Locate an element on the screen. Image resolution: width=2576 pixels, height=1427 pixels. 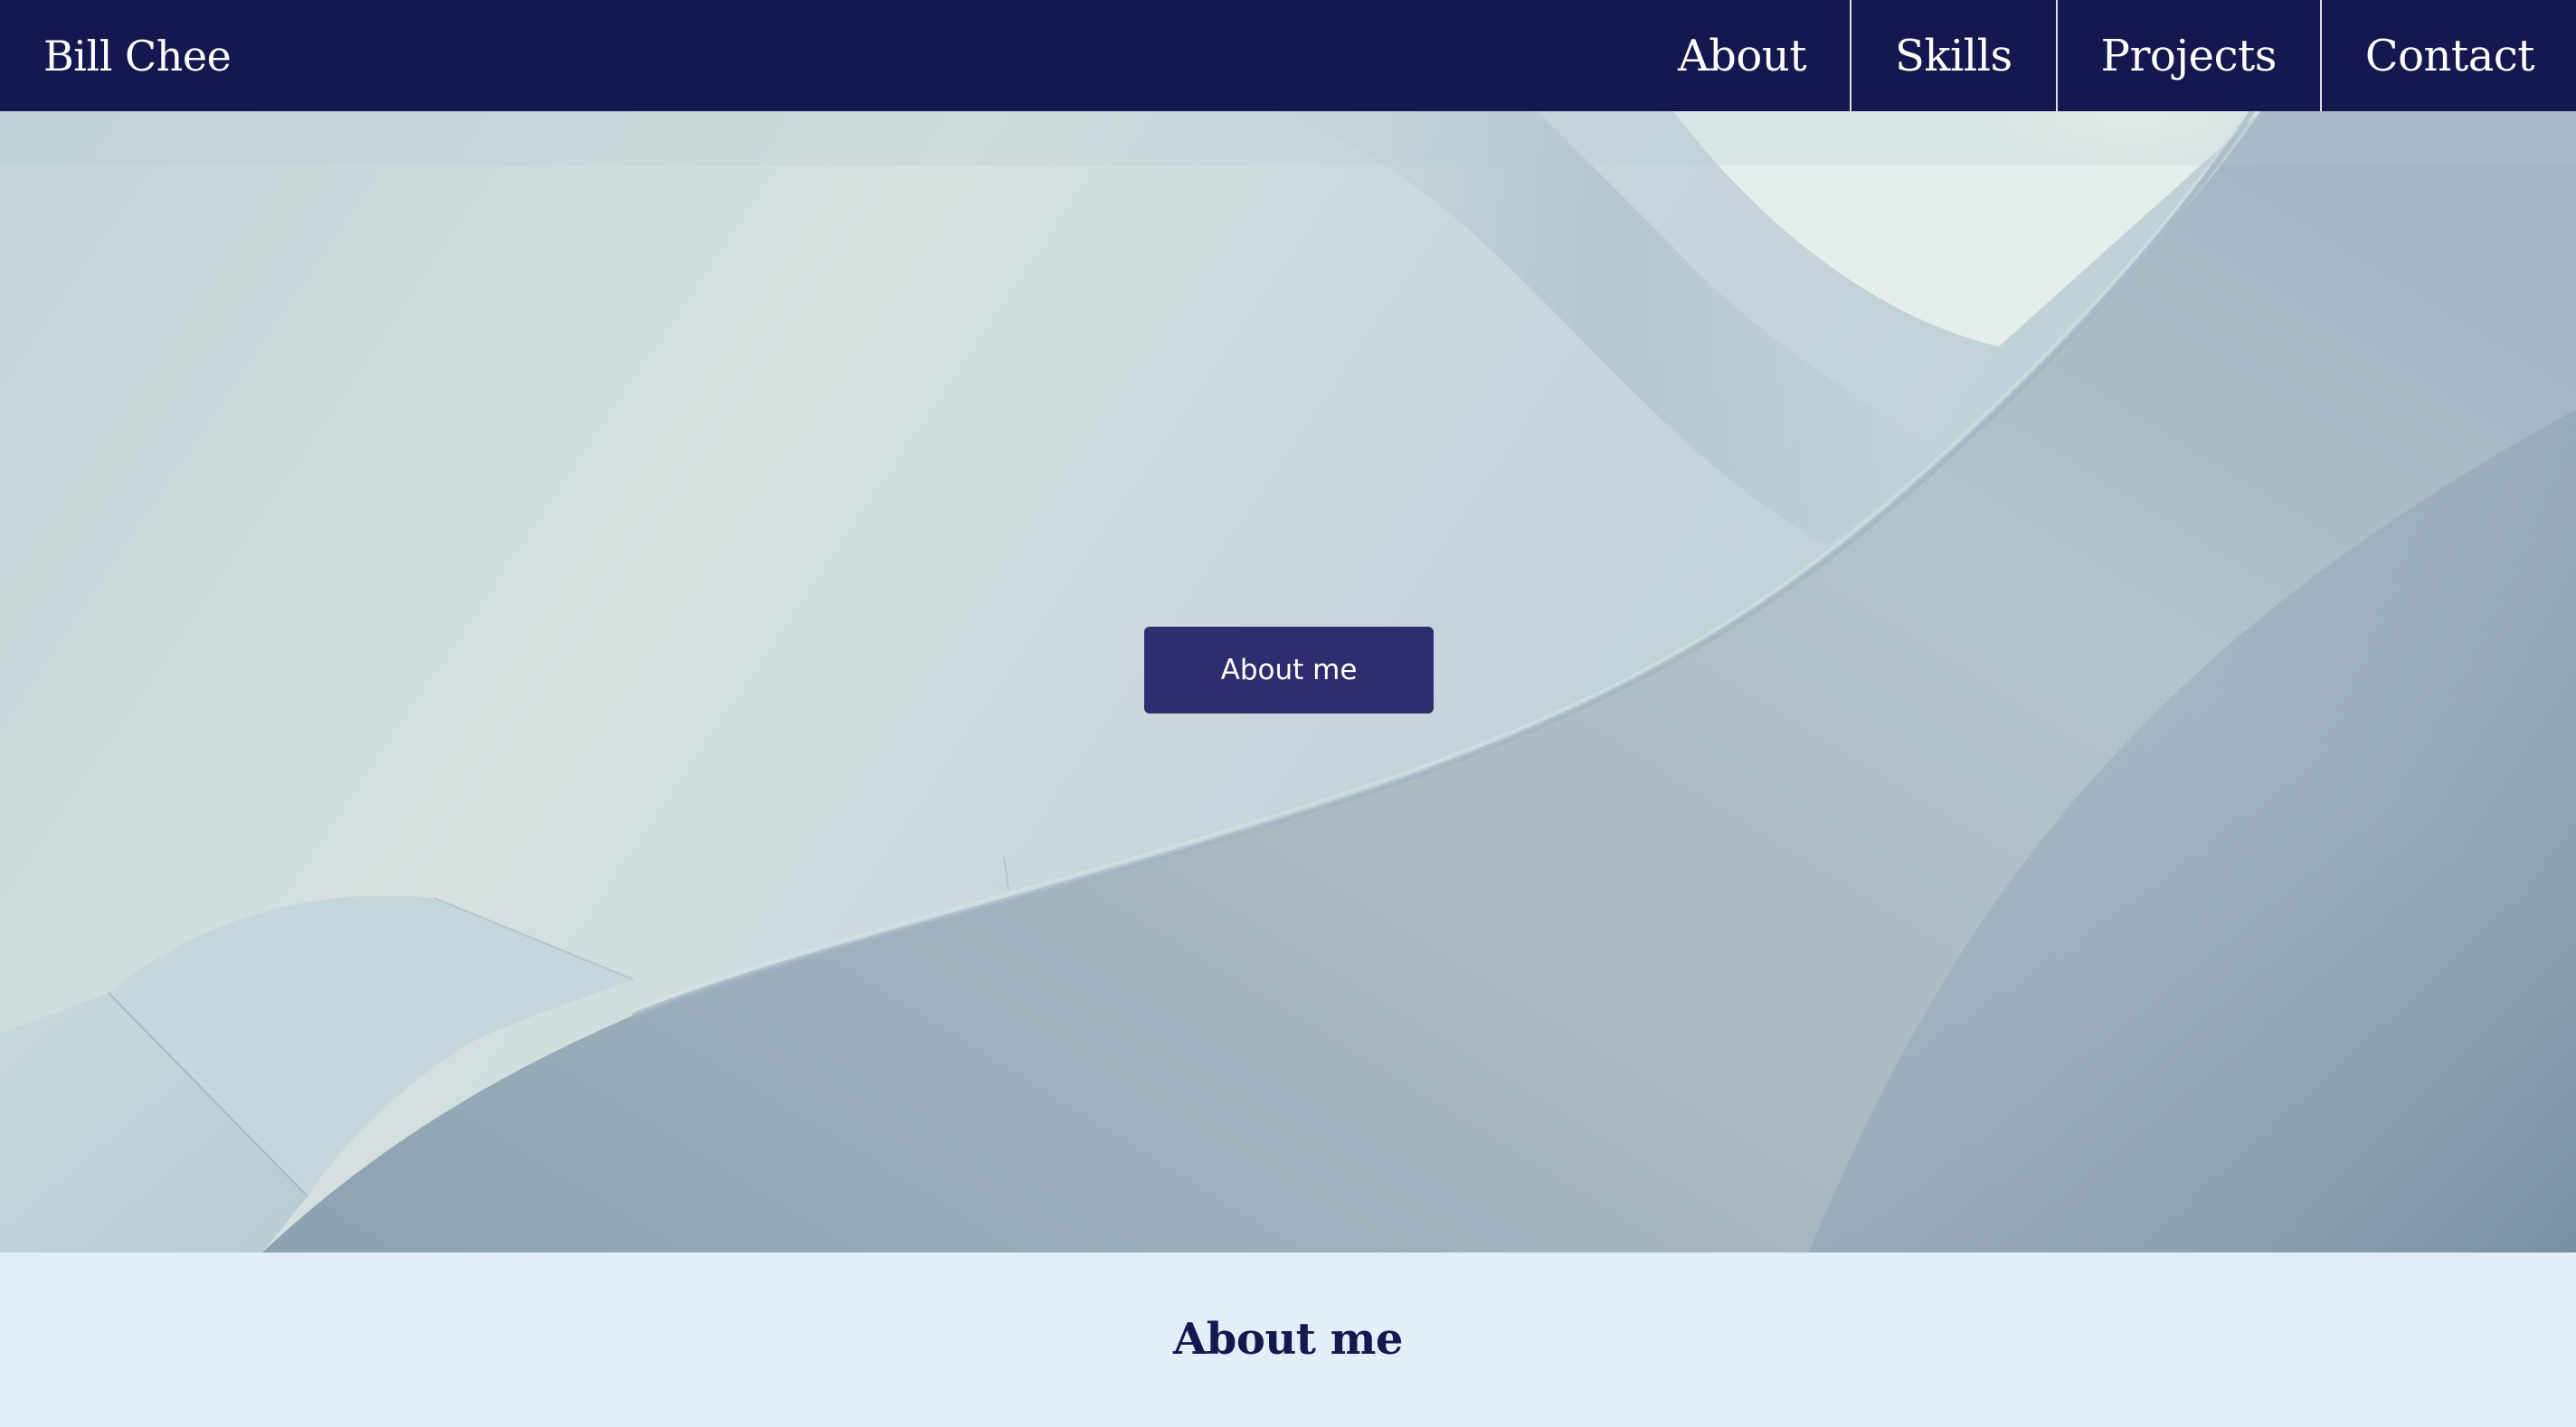
about-me-button: About me is located at coordinates (1289, 671).